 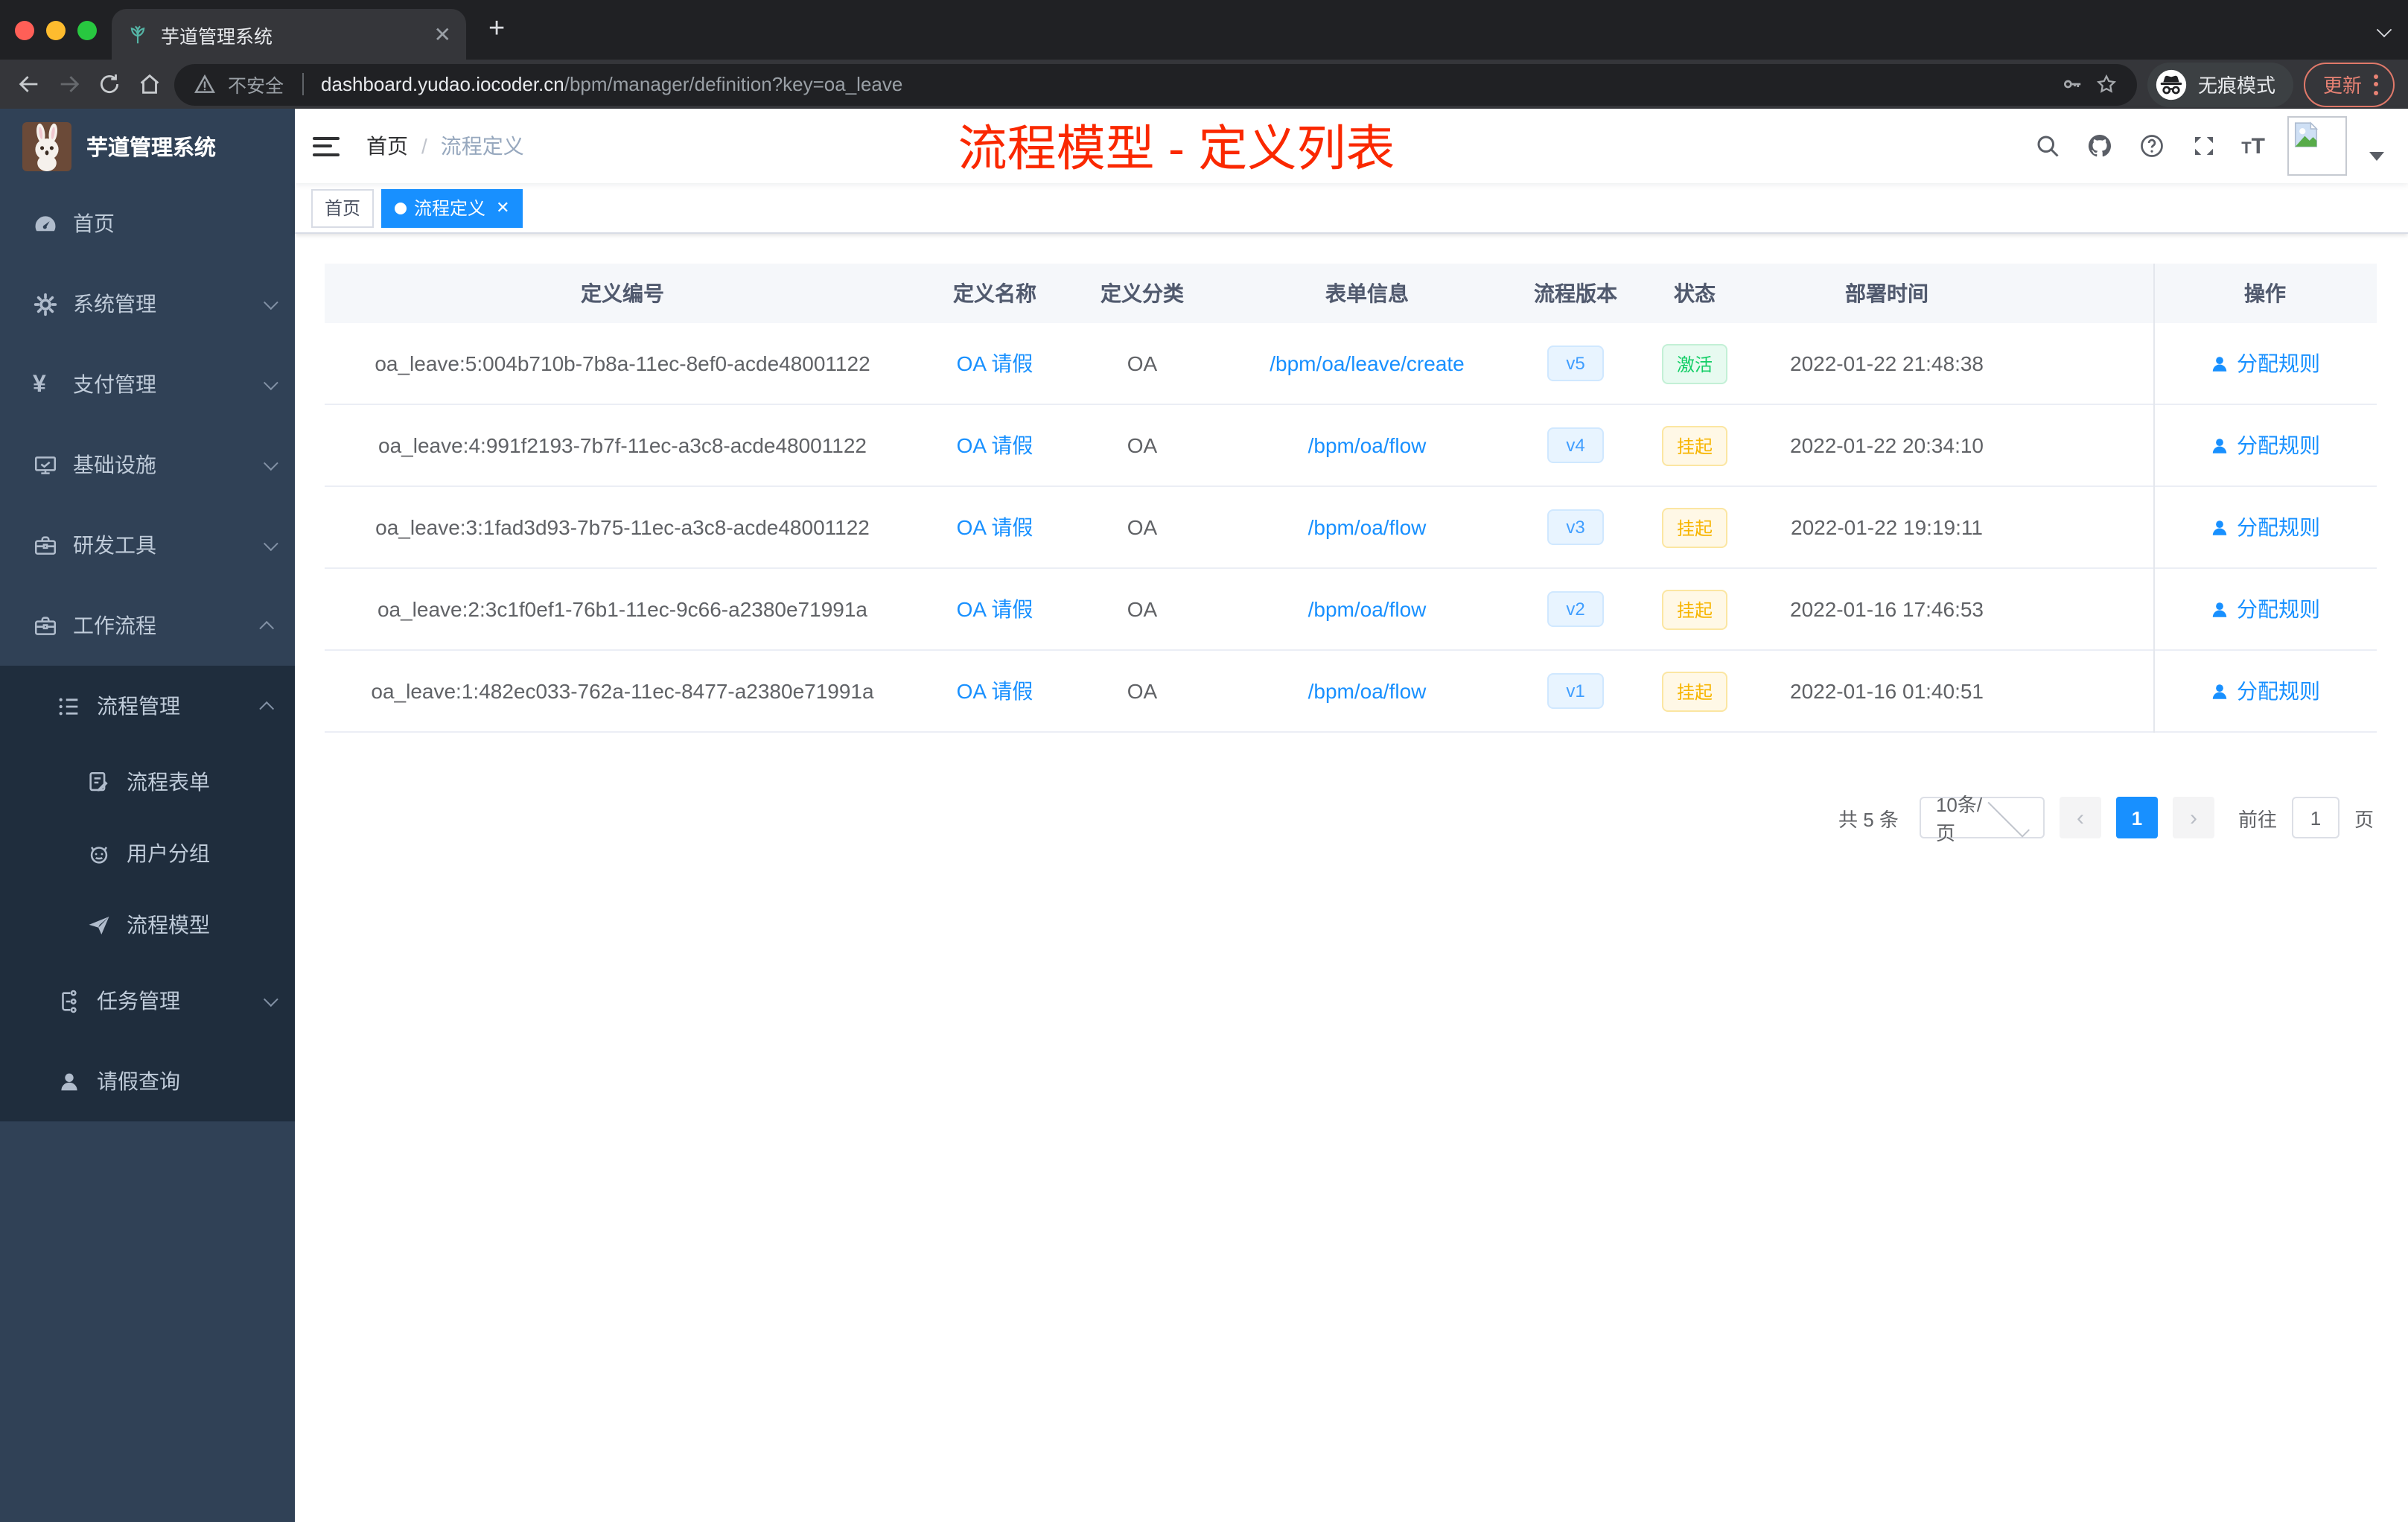 I want to click on browser-update-button: 更新, so click(x=2349, y=84).